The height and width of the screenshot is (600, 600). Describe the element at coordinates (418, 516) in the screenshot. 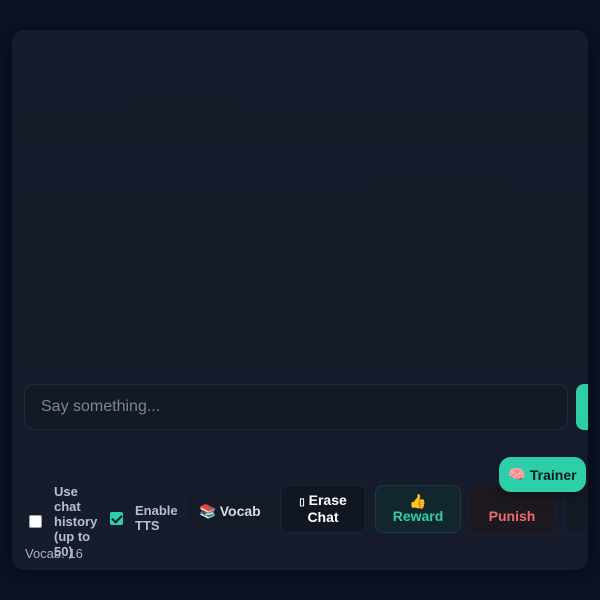

I see `reward-button-label: Reward` at that location.